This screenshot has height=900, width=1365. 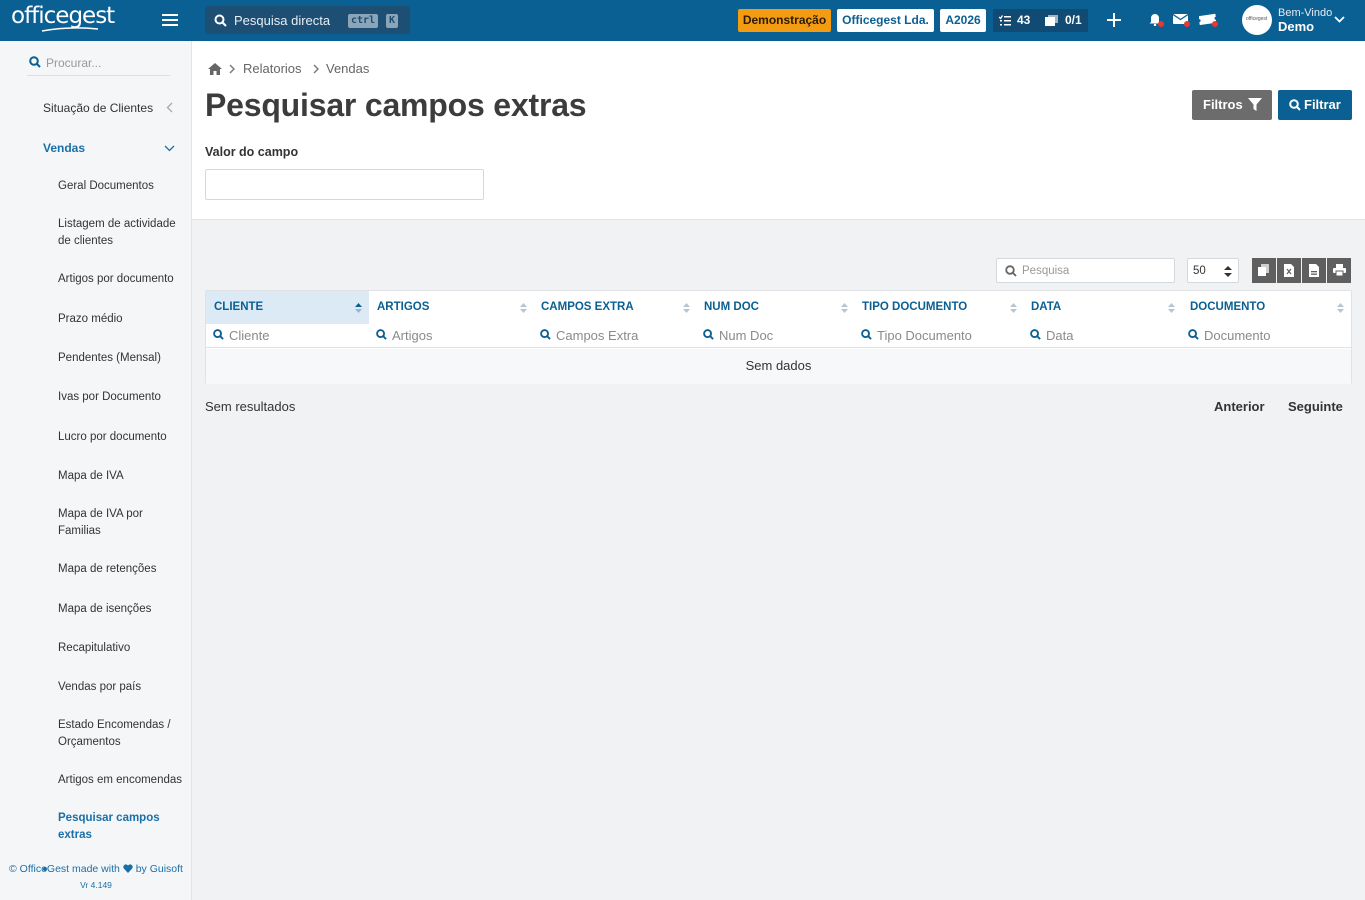 What do you see at coordinates (1114, 20) in the screenshot?
I see `add-icon` at bounding box center [1114, 20].